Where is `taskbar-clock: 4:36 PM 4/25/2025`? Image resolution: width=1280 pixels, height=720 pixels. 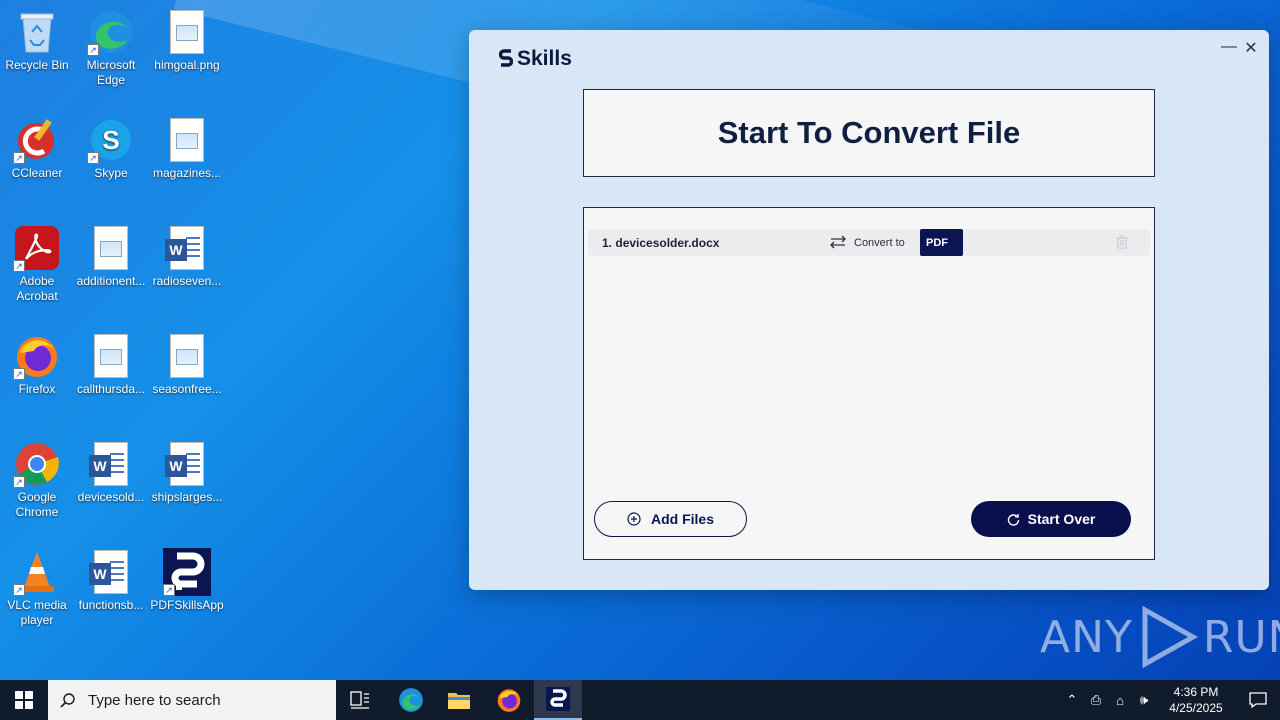 taskbar-clock: 4:36 PM 4/25/2025 is located at coordinates (1196, 700).